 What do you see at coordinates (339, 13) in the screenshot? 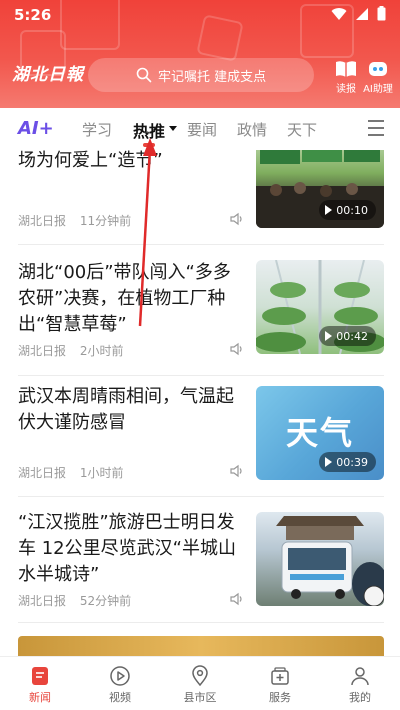
I see `wifi-icon` at bounding box center [339, 13].